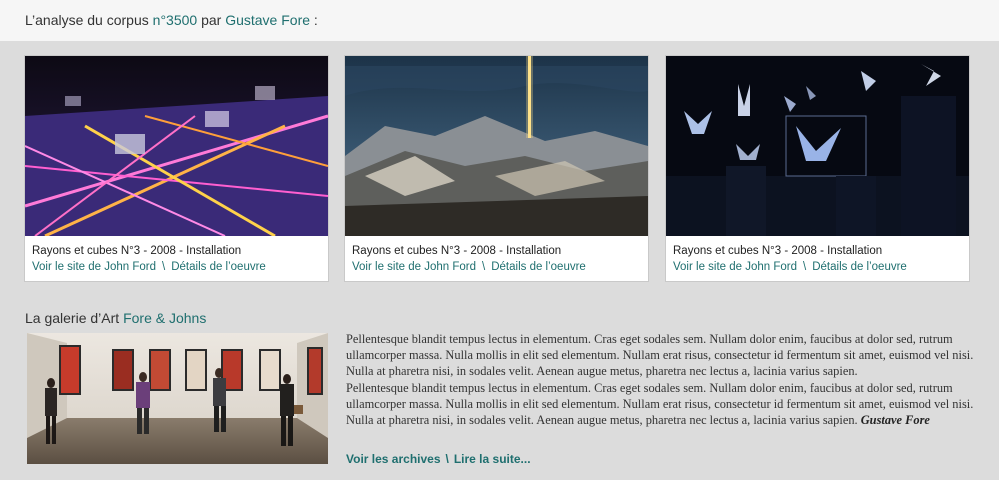  What do you see at coordinates (218, 267) in the screenshot?
I see `artwork-details-link-1: Détails de l’oeuvre` at bounding box center [218, 267].